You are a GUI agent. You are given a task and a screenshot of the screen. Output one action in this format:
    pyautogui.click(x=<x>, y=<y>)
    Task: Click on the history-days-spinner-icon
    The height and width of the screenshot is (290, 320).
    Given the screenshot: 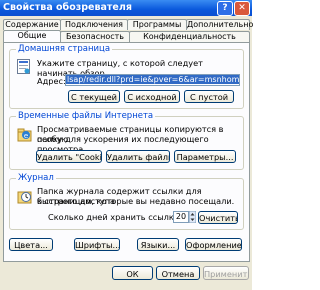 What is the action you would take?
    pyautogui.click(x=192, y=217)
    